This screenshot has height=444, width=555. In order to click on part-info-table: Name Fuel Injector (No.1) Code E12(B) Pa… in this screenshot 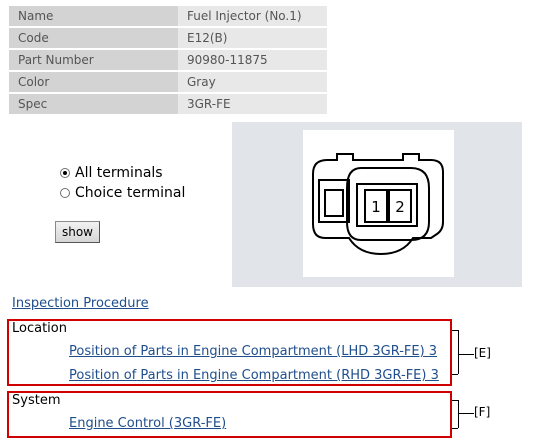, I will do `click(168, 60)`.